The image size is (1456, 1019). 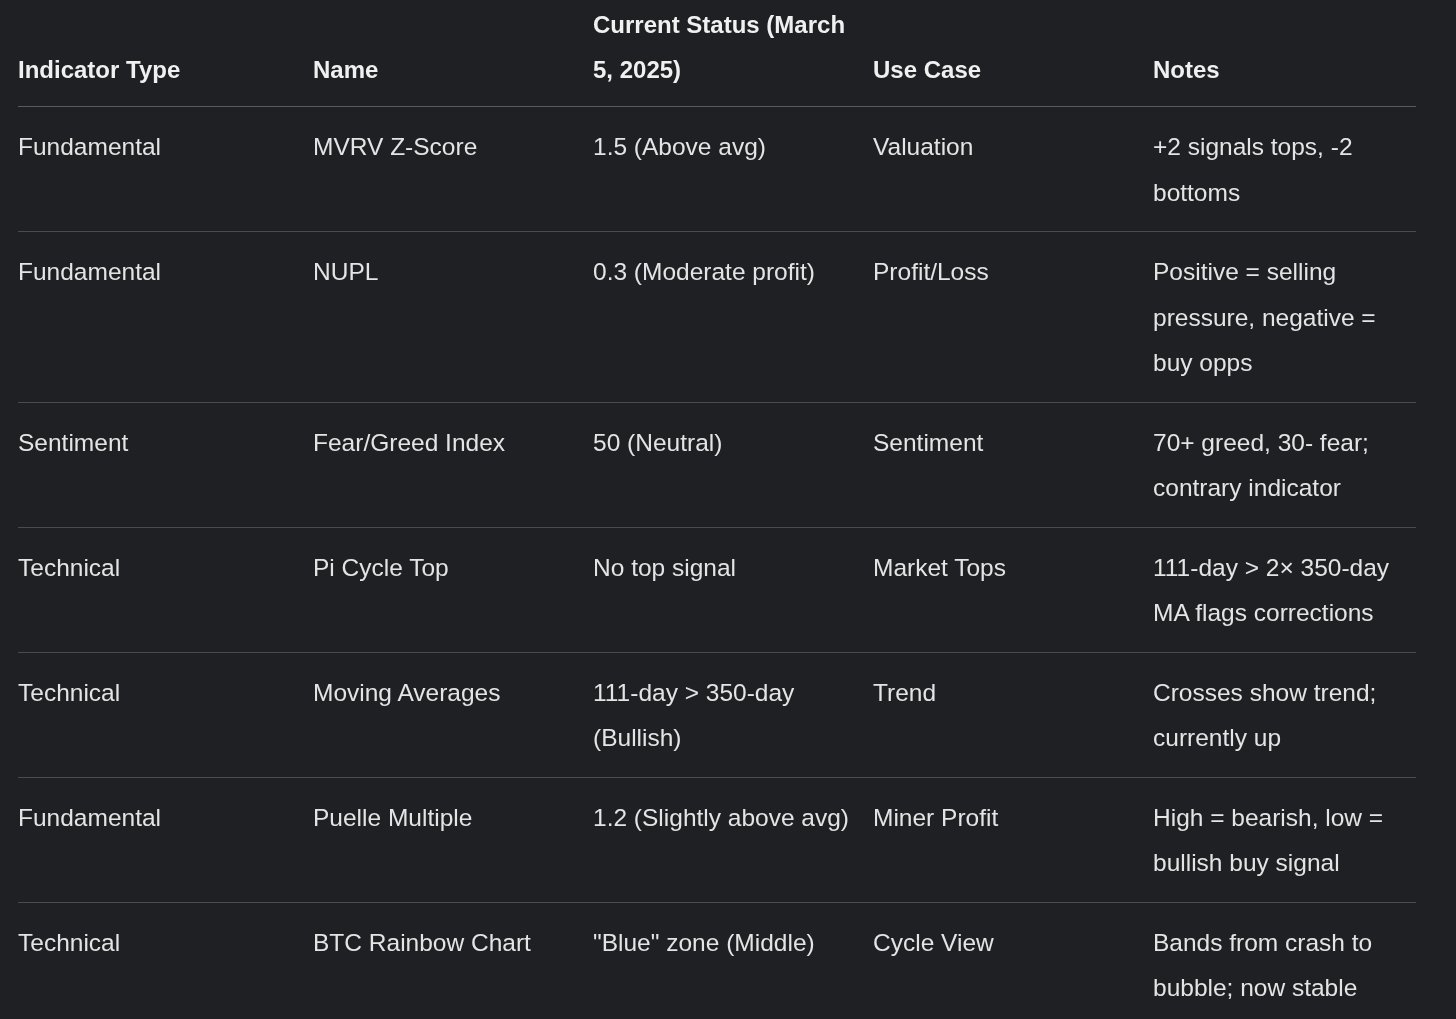 What do you see at coordinates (1013, 960) in the screenshot?
I see `table-cell: Cycle View` at bounding box center [1013, 960].